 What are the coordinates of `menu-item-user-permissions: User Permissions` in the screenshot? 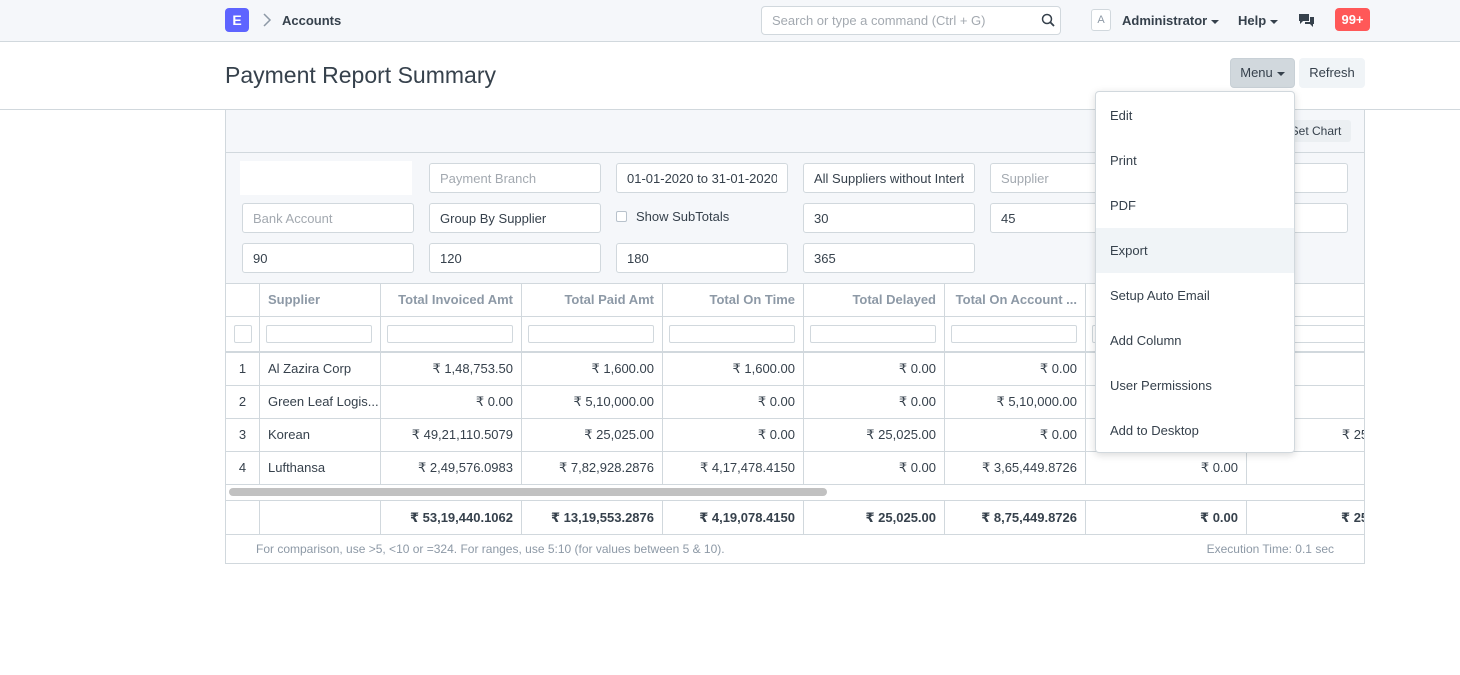 It's located at (1195, 385).